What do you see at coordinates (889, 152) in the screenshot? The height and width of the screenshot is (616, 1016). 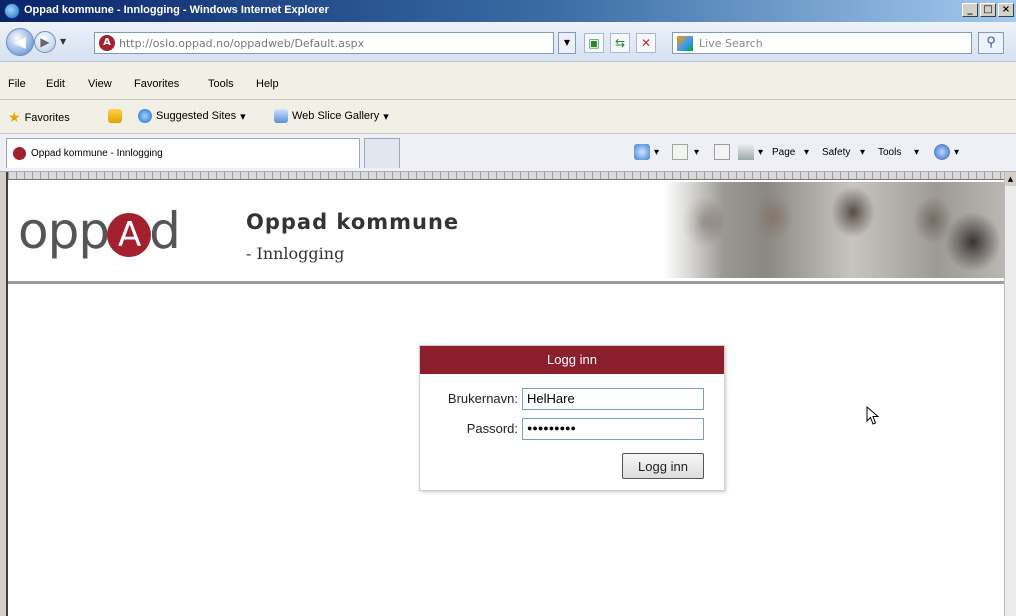 I see `tools-menu: Tools` at bounding box center [889, 152].